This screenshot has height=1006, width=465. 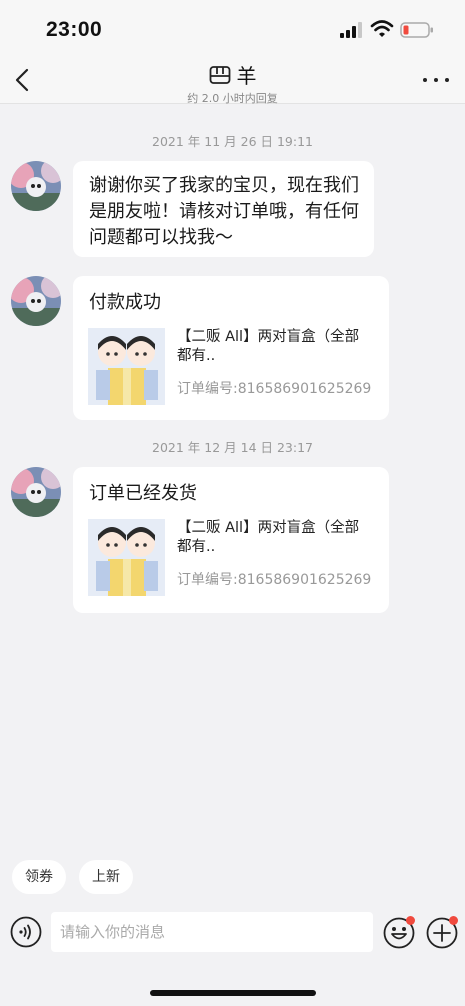 I want to click on wifi-icon, so click(x=382, y=28).